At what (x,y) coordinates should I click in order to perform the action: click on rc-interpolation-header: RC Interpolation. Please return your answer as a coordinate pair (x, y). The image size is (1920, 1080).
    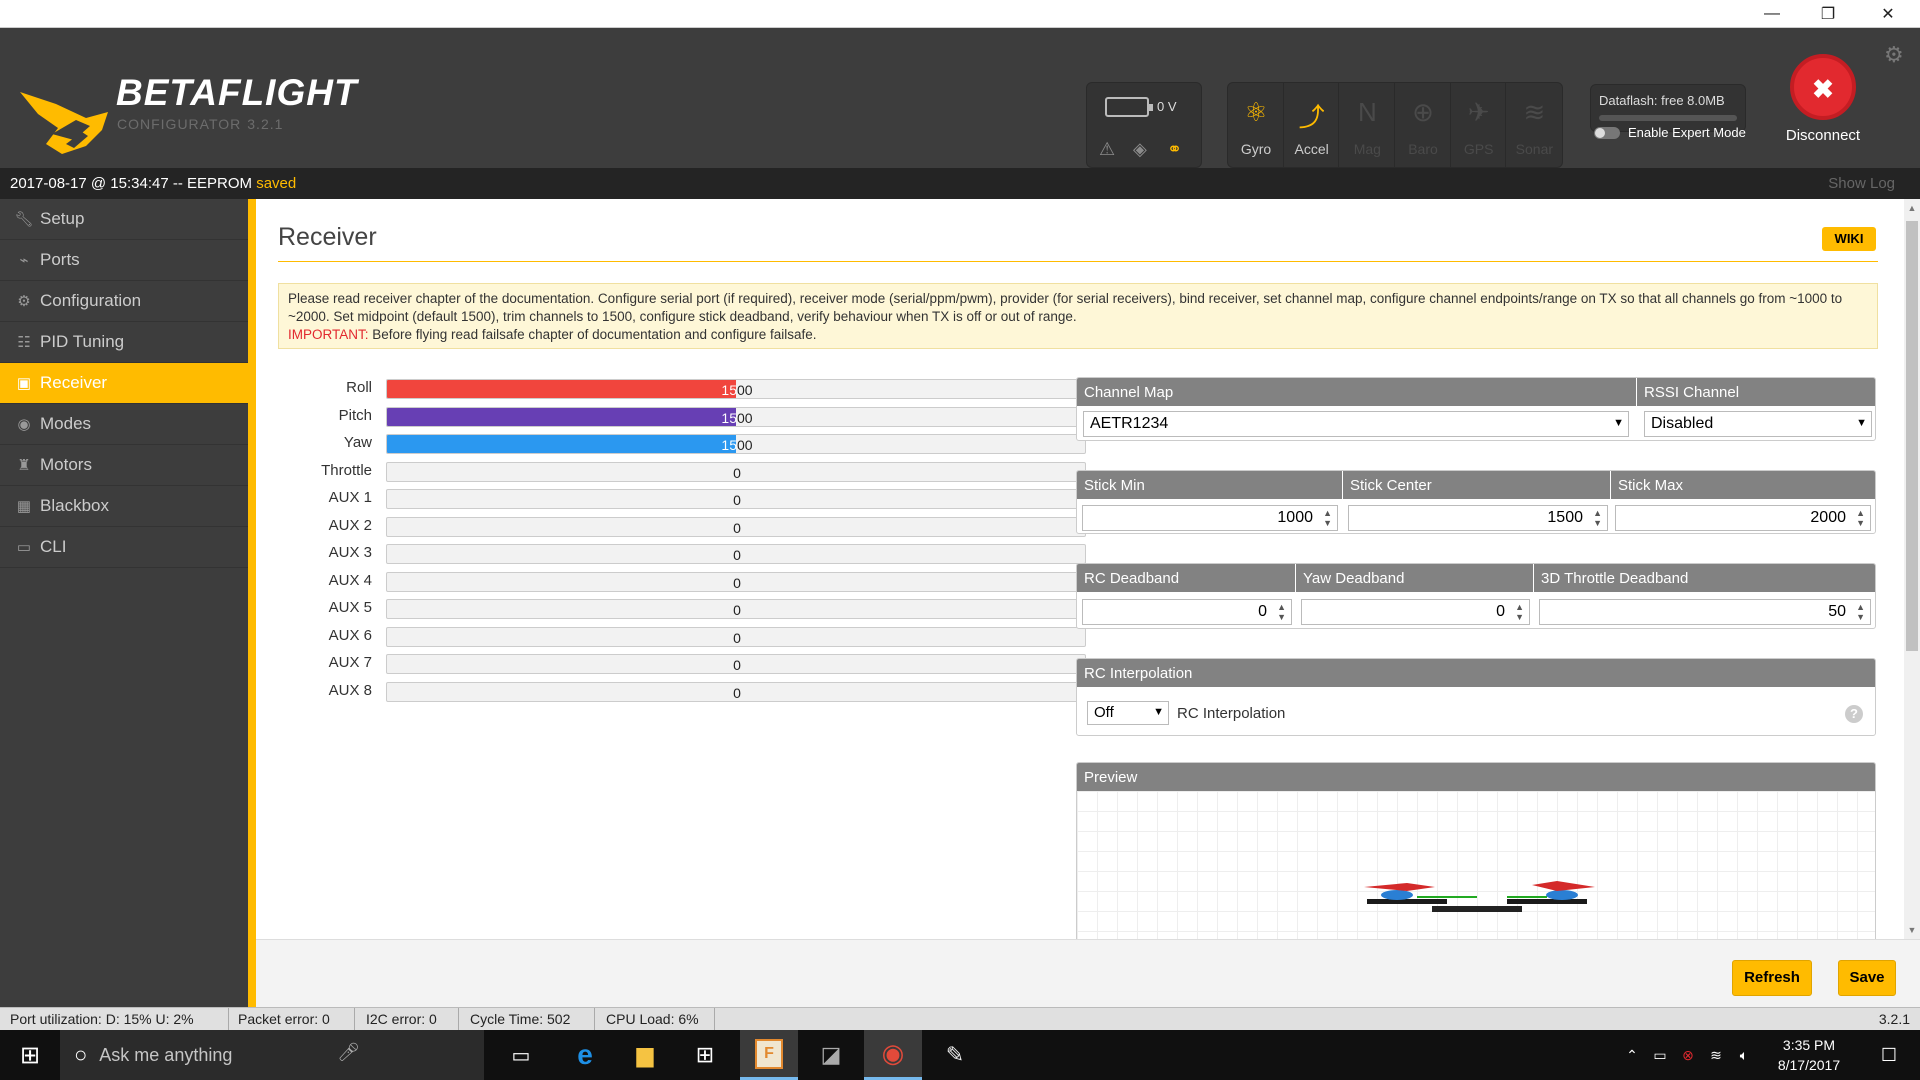
    Looking at the image, I should click on (1138, 673).